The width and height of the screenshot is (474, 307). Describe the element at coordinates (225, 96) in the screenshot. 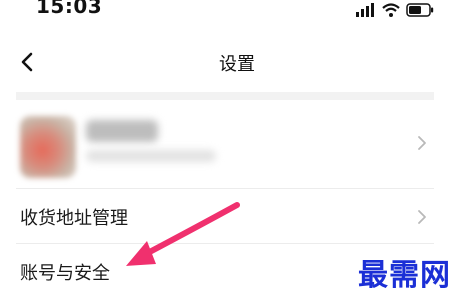

I see `section-divider` at that location.